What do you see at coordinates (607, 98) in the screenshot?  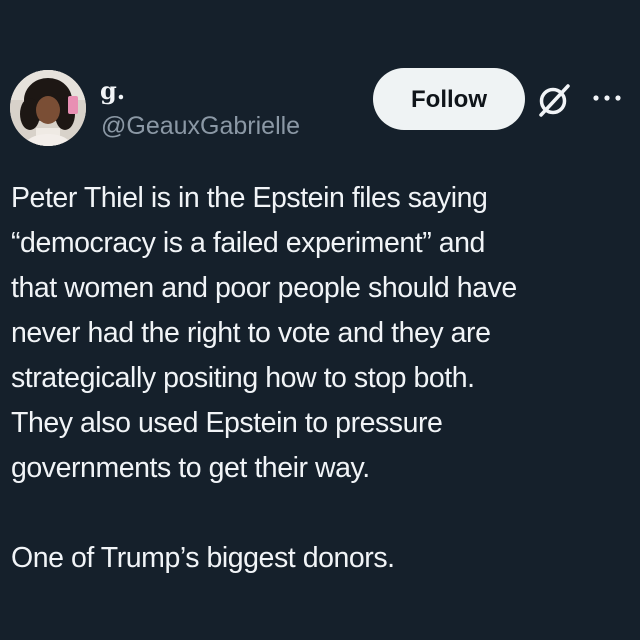 I see `more-options-icon` at bounding box center [607, 98].